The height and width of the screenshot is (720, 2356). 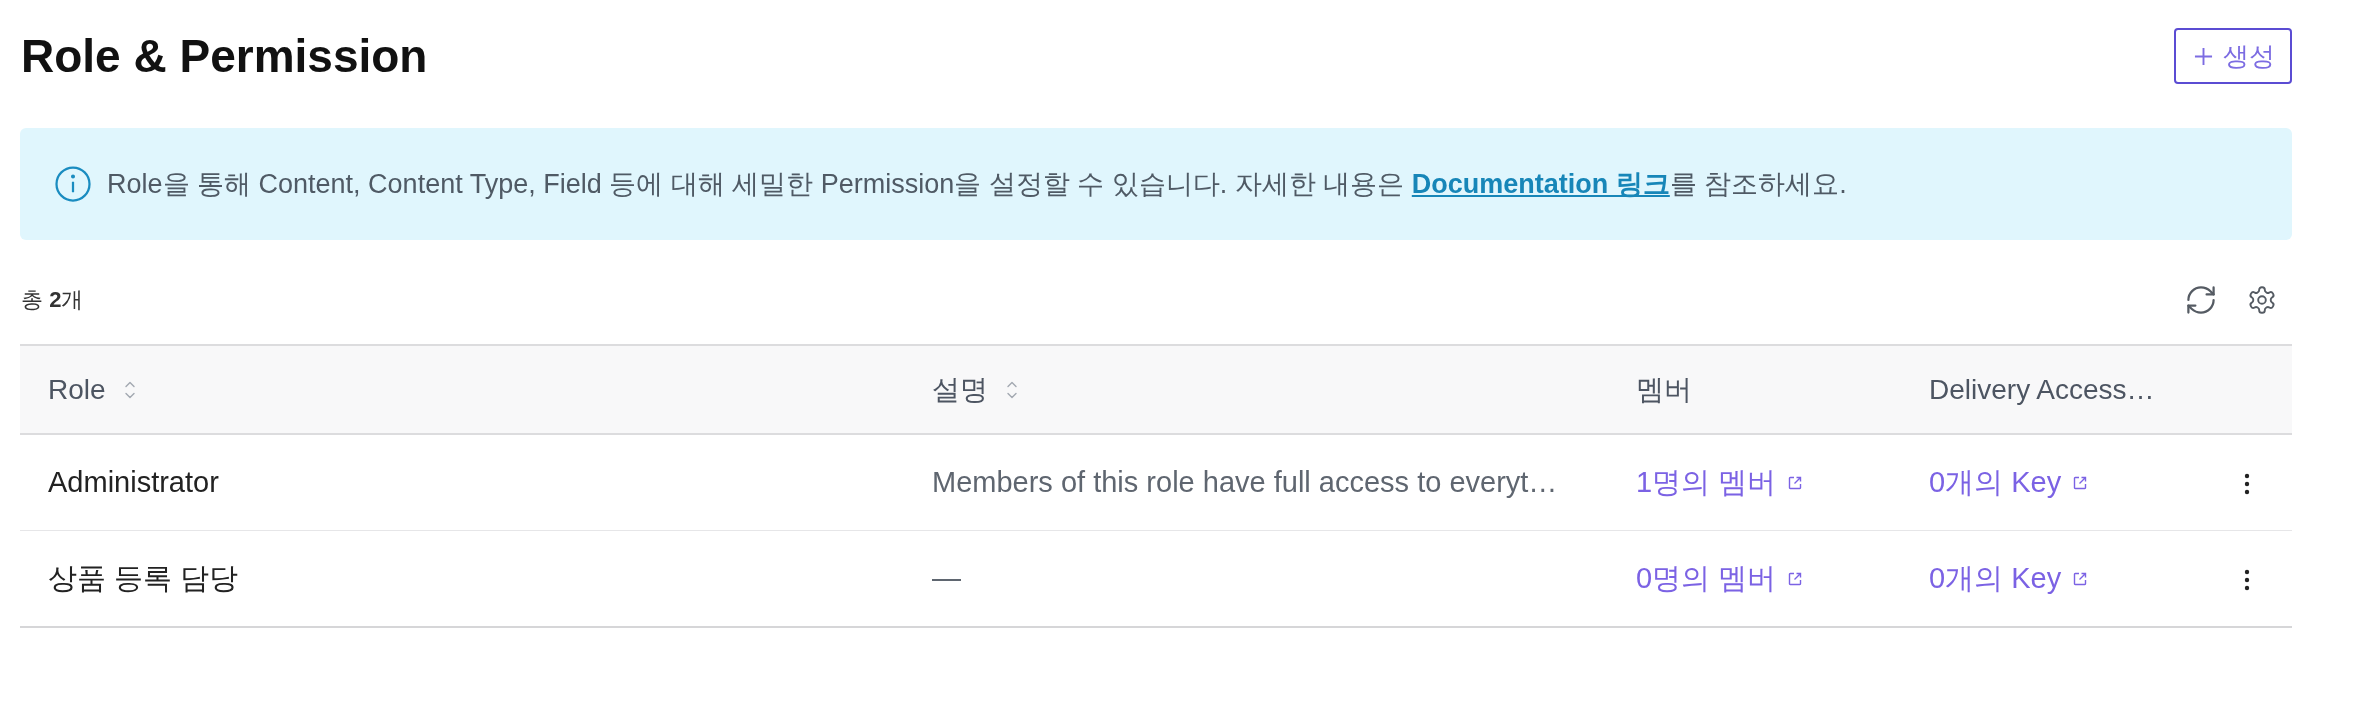 I want to click on members-link: 1명의 멤버, so click(x=1719, y=482).